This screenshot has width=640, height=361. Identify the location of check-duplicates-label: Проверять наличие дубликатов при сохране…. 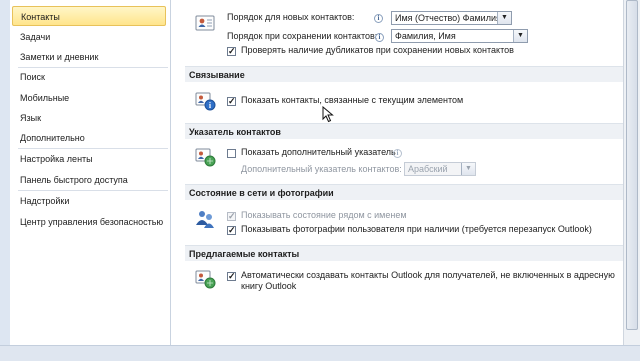
(377, 50).